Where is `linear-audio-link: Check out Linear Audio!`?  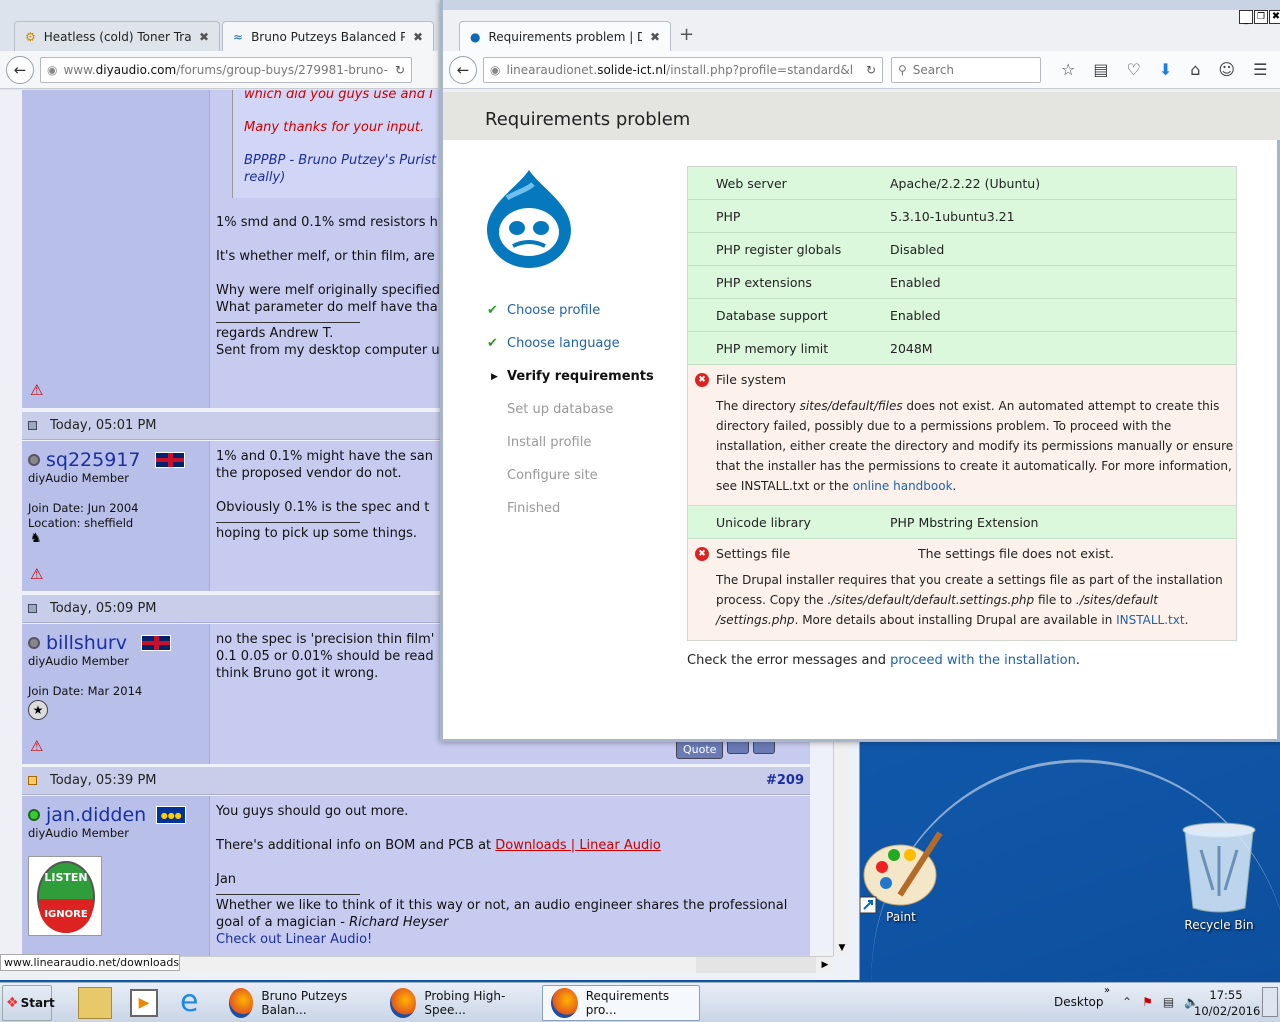
linear-audio-link: Check out Linear Audio! is located at coordinates (510, 939).